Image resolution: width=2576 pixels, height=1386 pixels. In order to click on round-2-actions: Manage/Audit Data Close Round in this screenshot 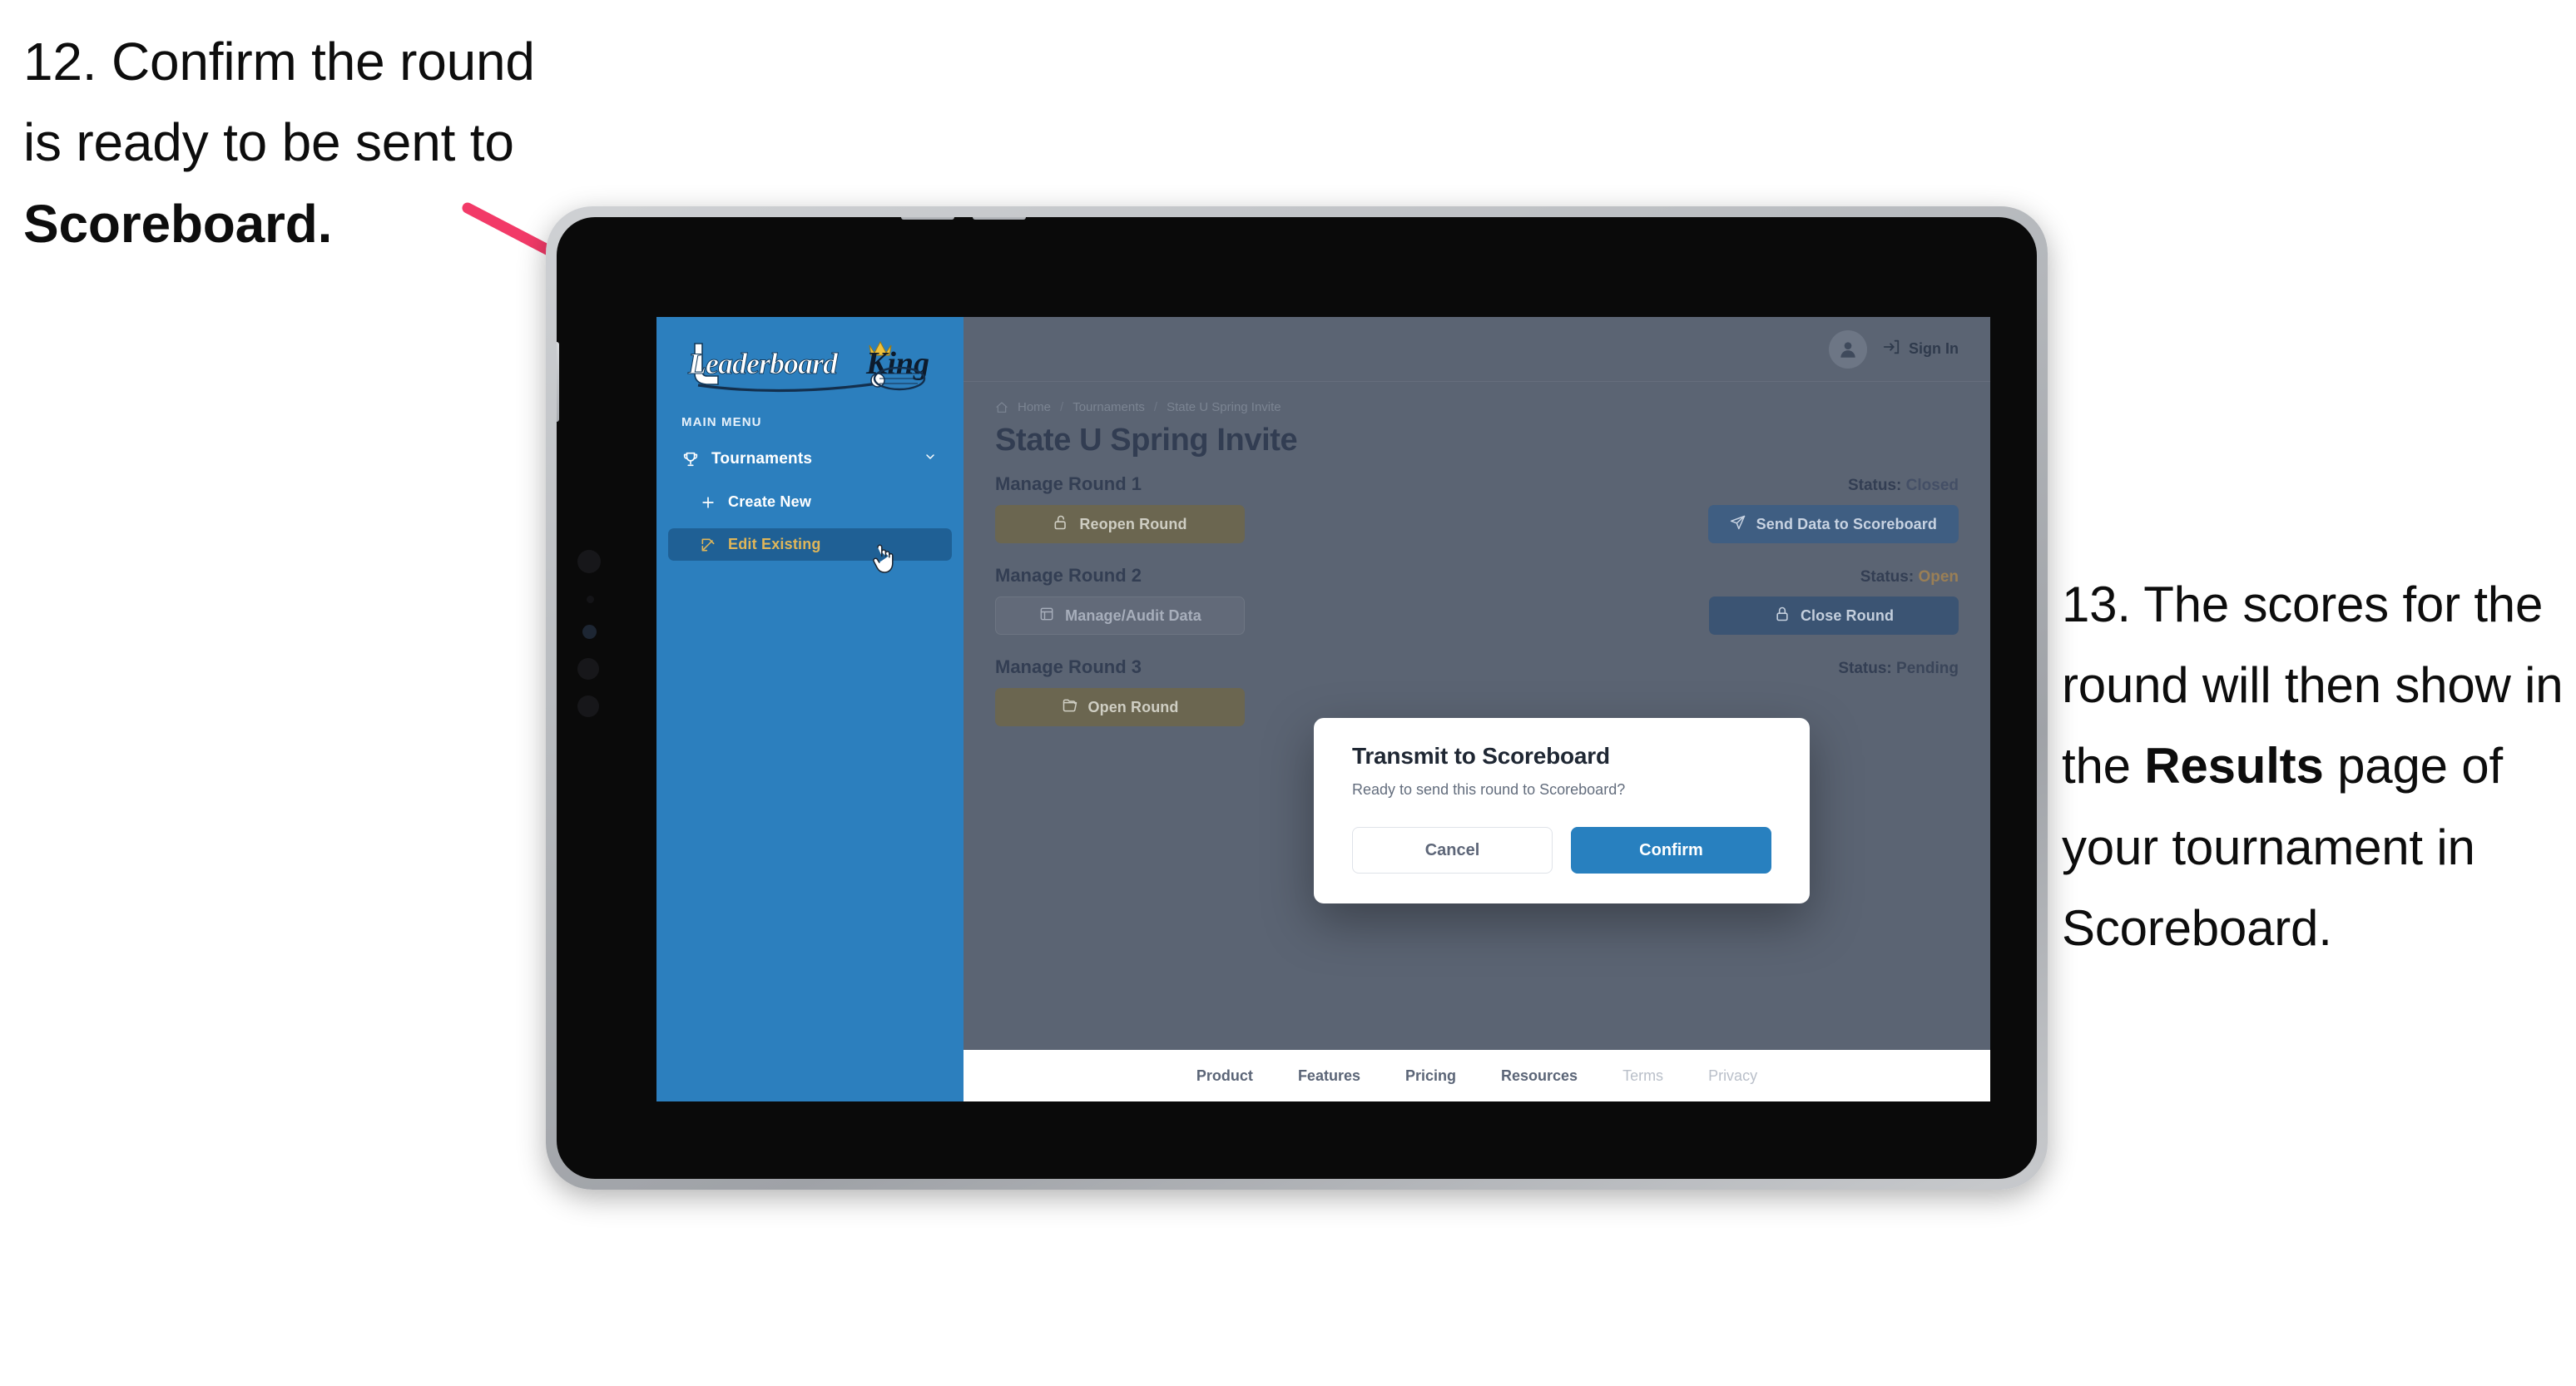, I will do `click(1477, 615)`.